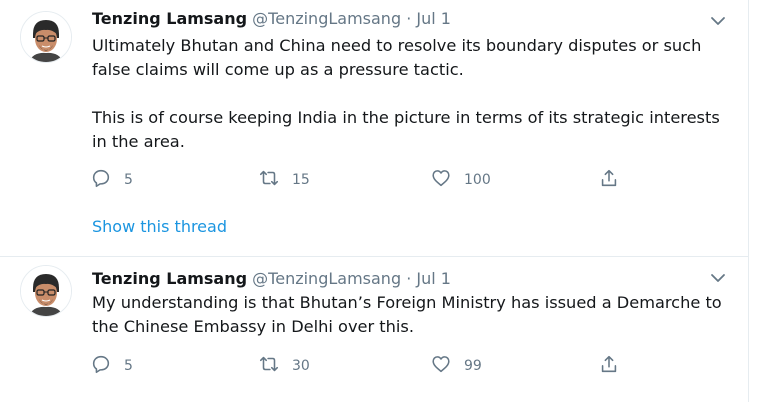 The image size is (760, 402). What do you see at coordinates (370, 366) in the screenshot?
I see `tweet-actions: 5 30 99` at bounding box center [370, 366].